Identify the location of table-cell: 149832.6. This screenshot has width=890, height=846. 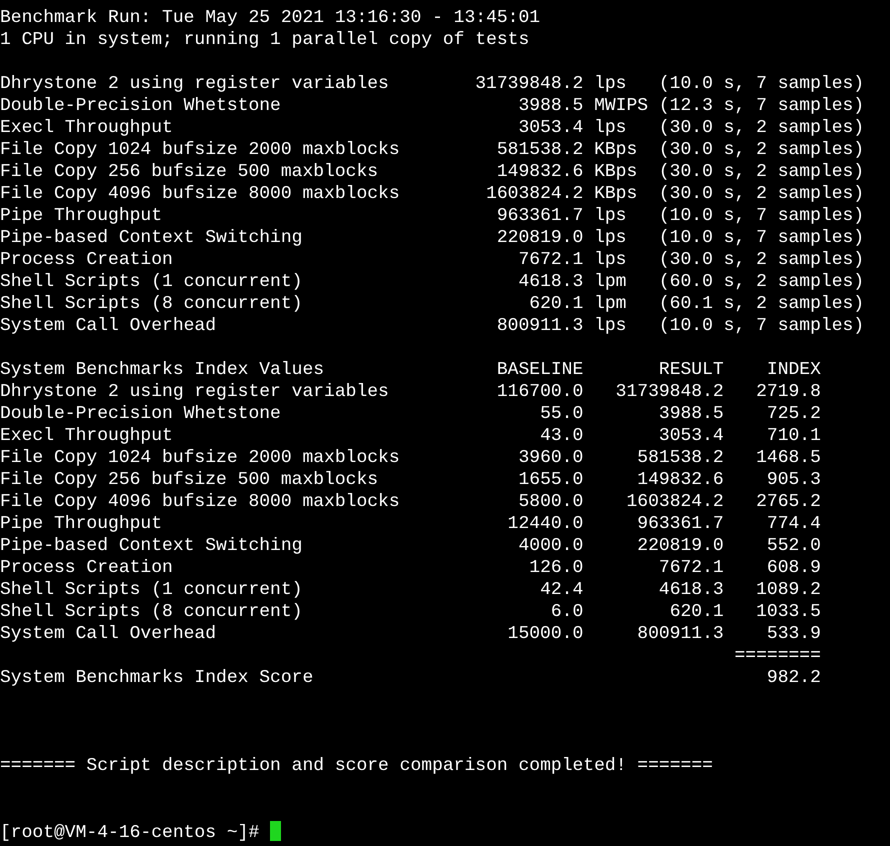
(680, 480).